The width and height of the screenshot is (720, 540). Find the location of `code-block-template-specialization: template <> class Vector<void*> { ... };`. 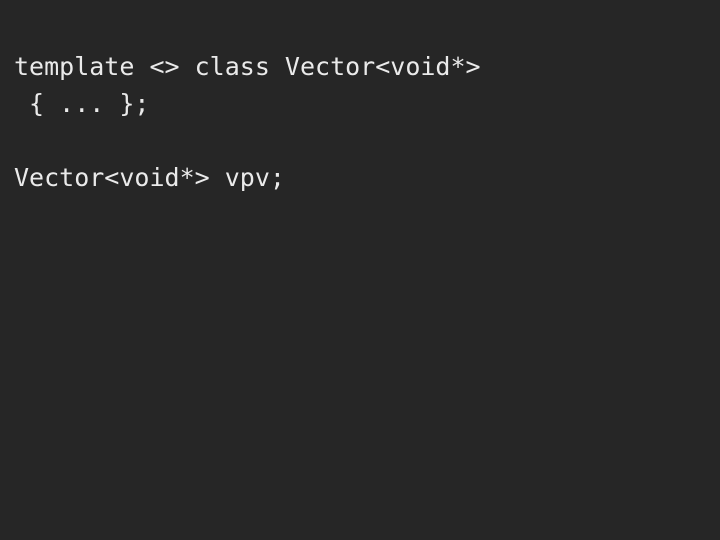

code-block-template-specialization: template <> class Vector<void*> { ... }; is located at coordinates (367, 85).